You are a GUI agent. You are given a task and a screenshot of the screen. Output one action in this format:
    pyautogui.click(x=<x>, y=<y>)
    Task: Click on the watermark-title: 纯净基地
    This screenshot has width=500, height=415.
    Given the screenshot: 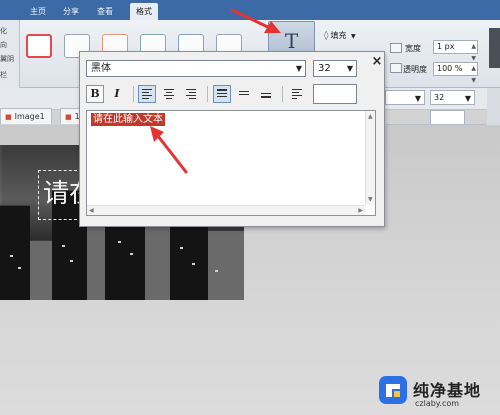 What is the action you would take?
    pyautogui.click(x=447, y=390)
    